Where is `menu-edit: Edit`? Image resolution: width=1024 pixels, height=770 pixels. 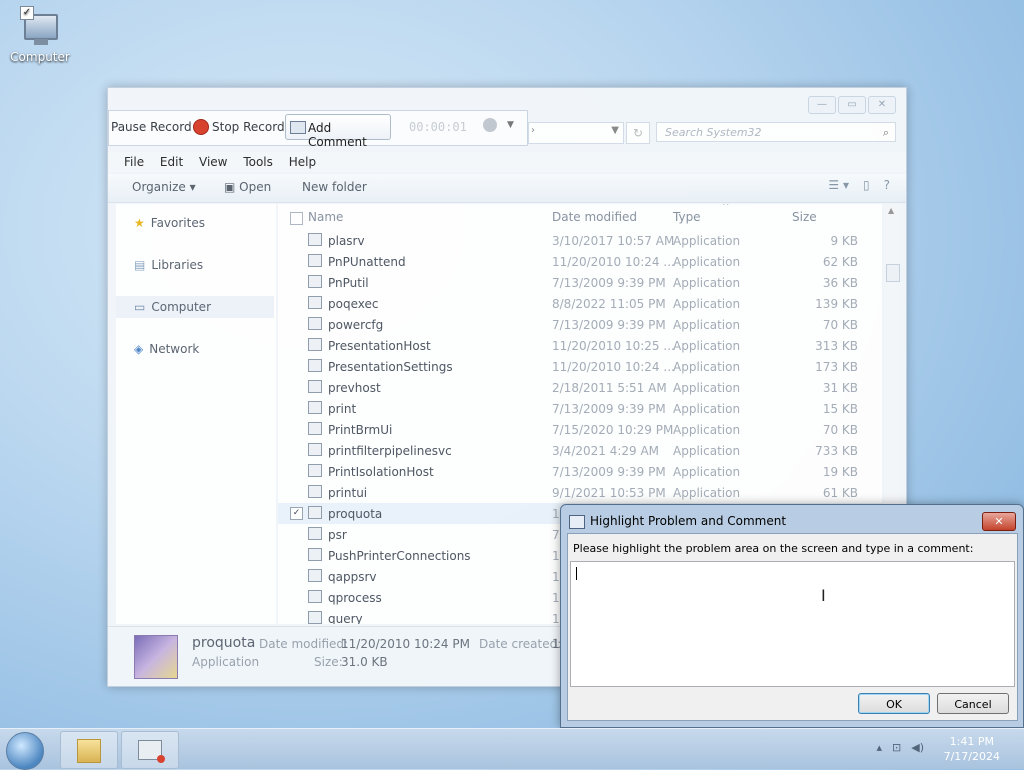 menu-edit: Edit is located at coordinates (171, 162).